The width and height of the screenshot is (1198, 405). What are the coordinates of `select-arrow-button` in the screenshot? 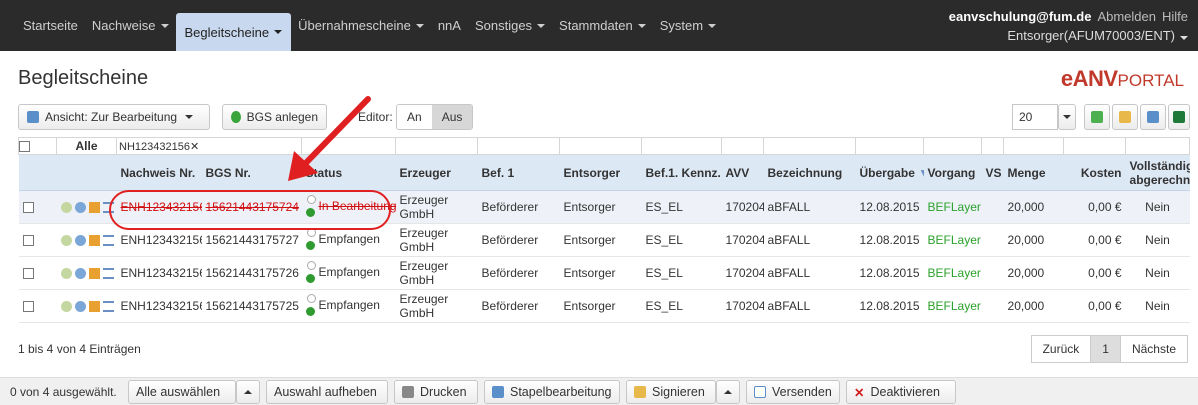 It's located at (1067, 117).